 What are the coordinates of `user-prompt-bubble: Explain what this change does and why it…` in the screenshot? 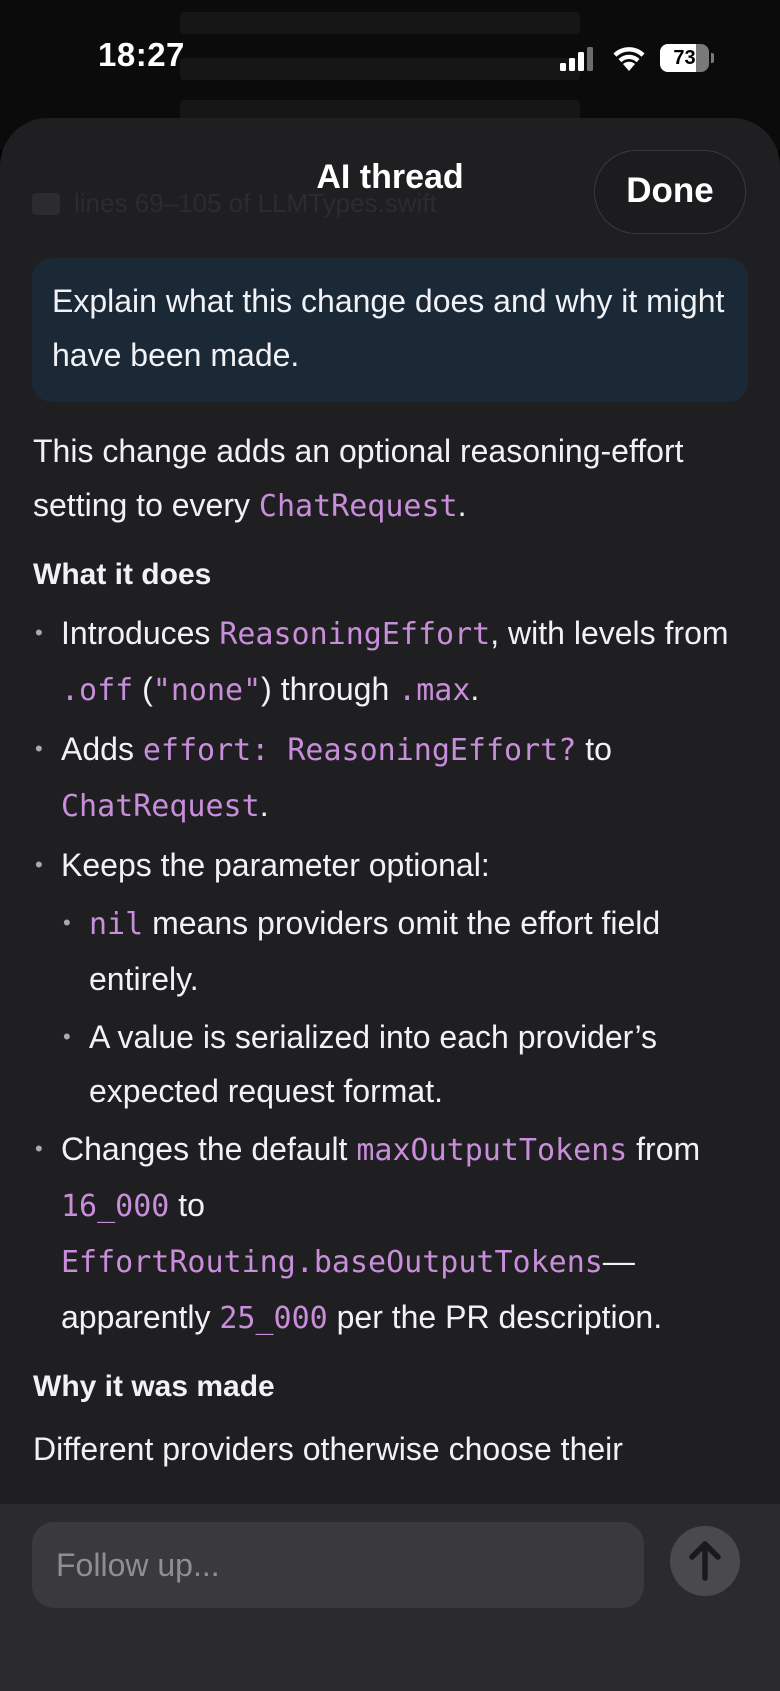 It's located at (390, 330).